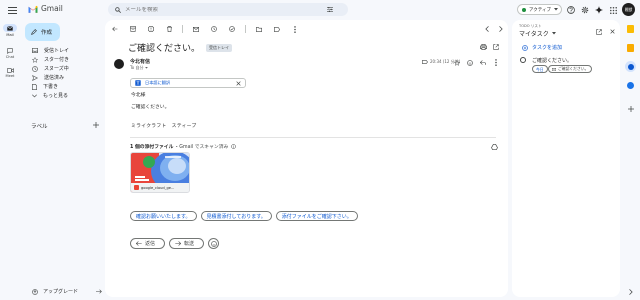  What do you see at coordinates (613, 10) in the screenshot?
I see `apps-grid-icon` at bounding box center [613, 10].